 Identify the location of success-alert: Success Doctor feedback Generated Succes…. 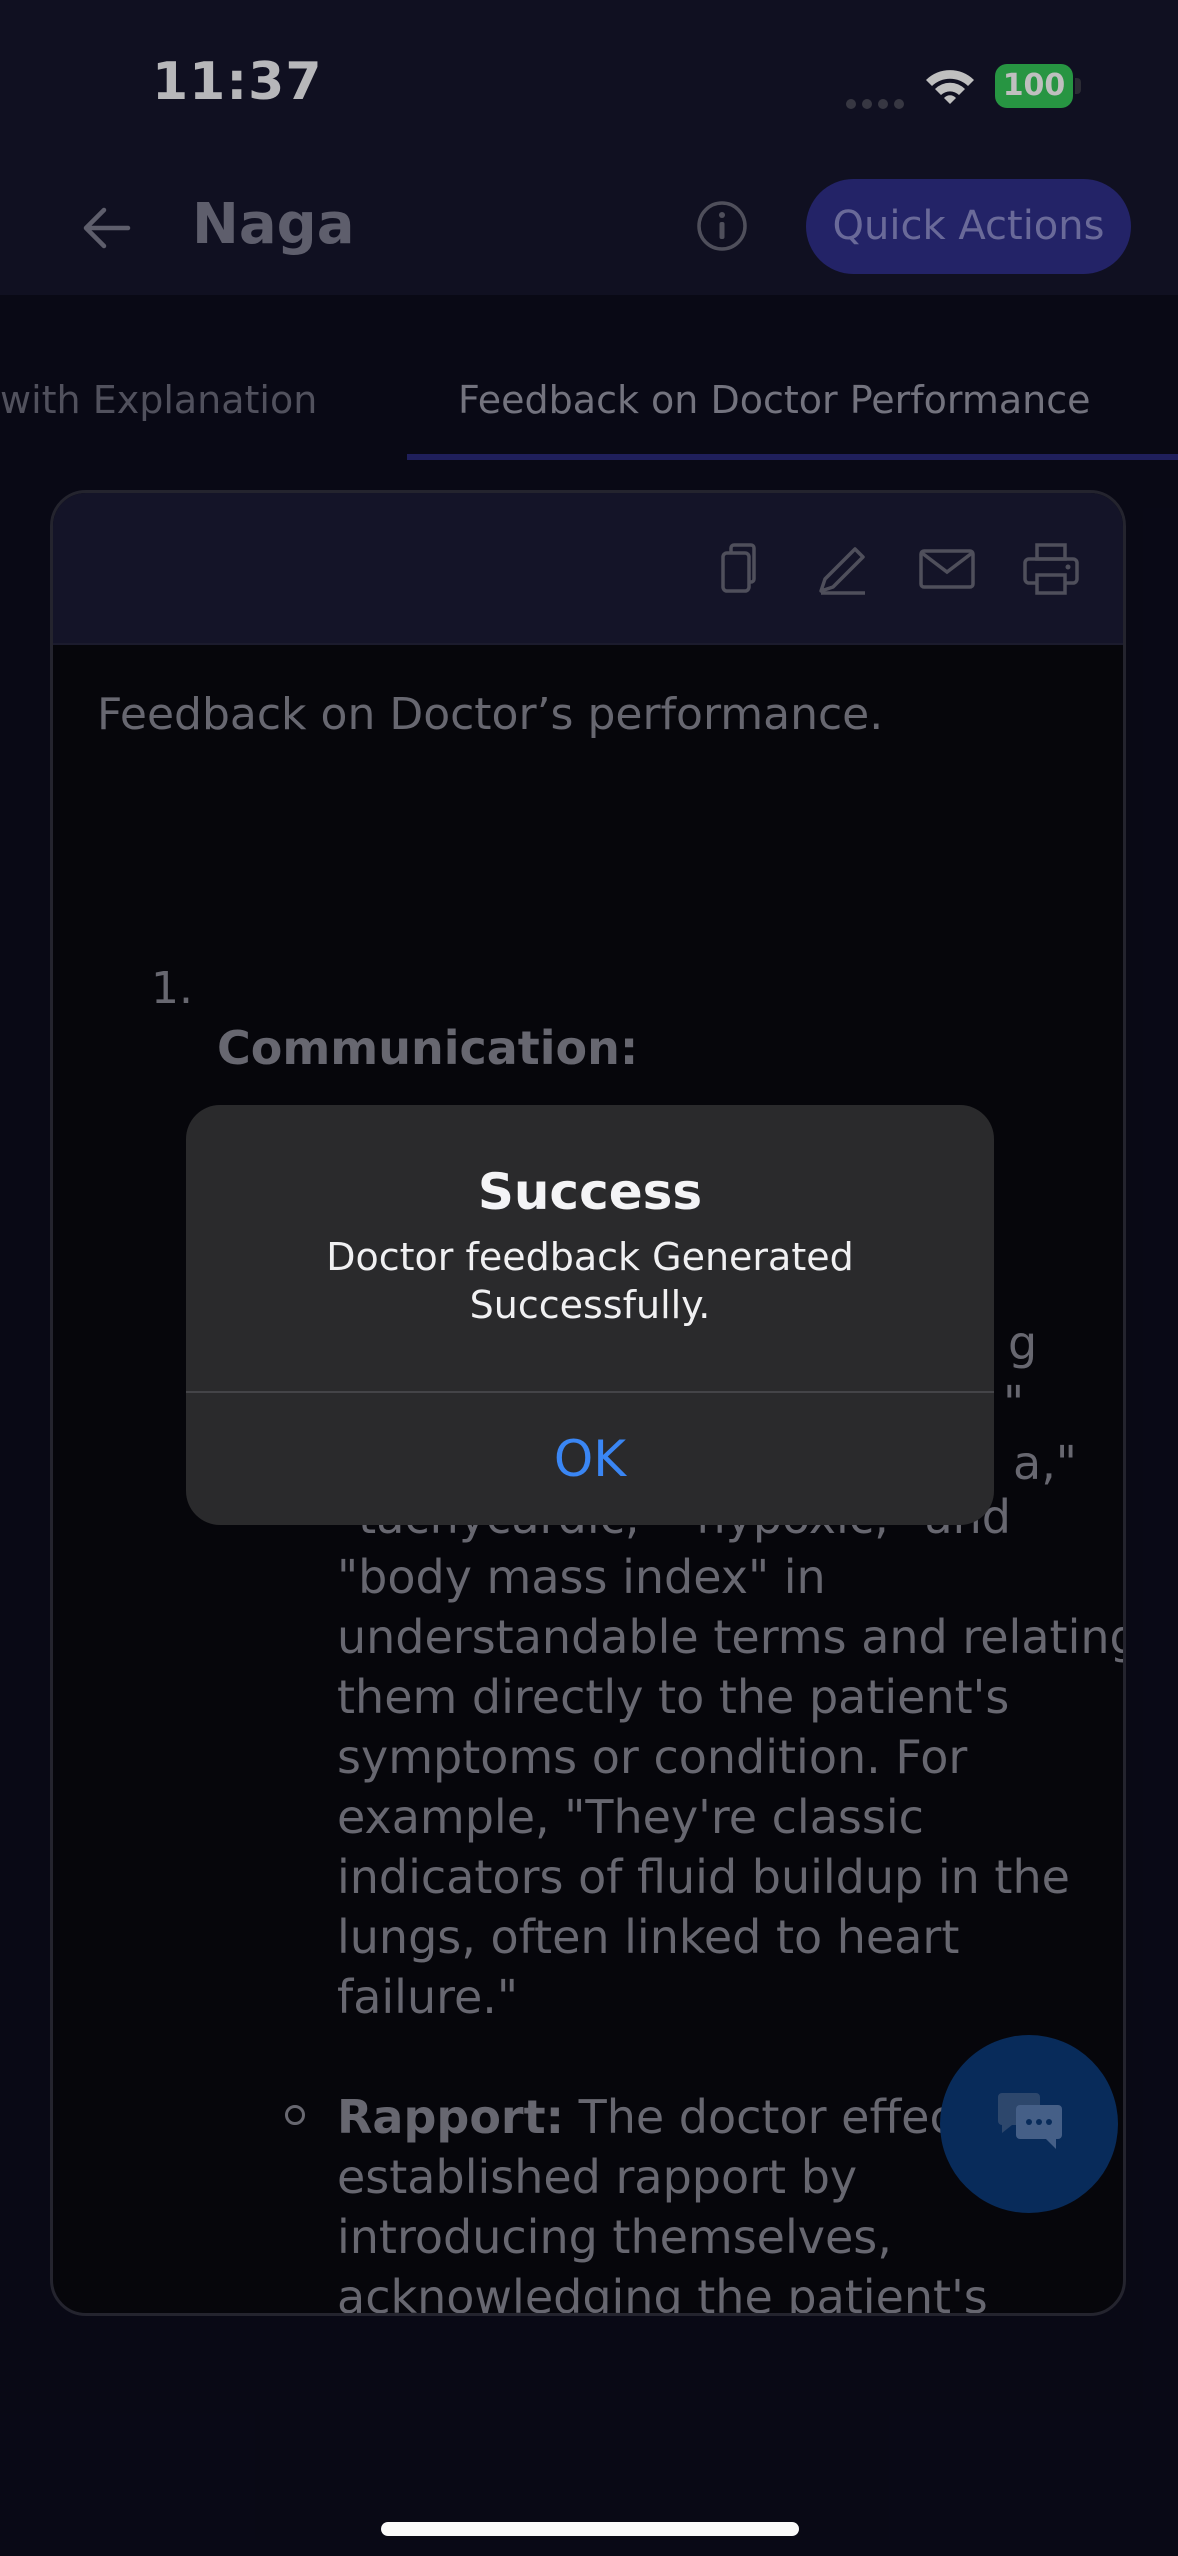
(590, 1315).